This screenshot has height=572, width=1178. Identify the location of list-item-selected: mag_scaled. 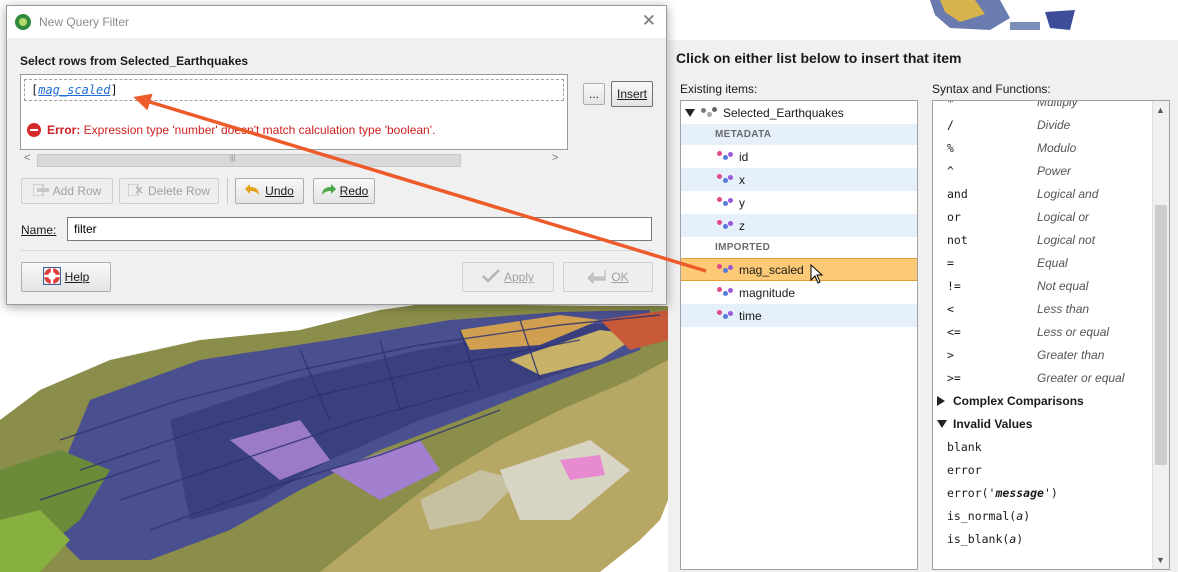
(799, 271).